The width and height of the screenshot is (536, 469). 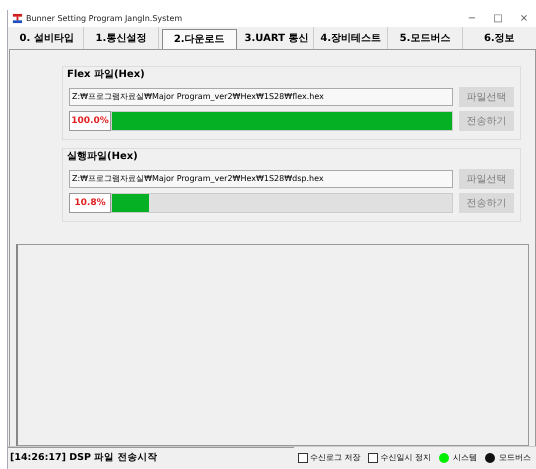 I want to click on window-control: □, so click(x=498, y=18).